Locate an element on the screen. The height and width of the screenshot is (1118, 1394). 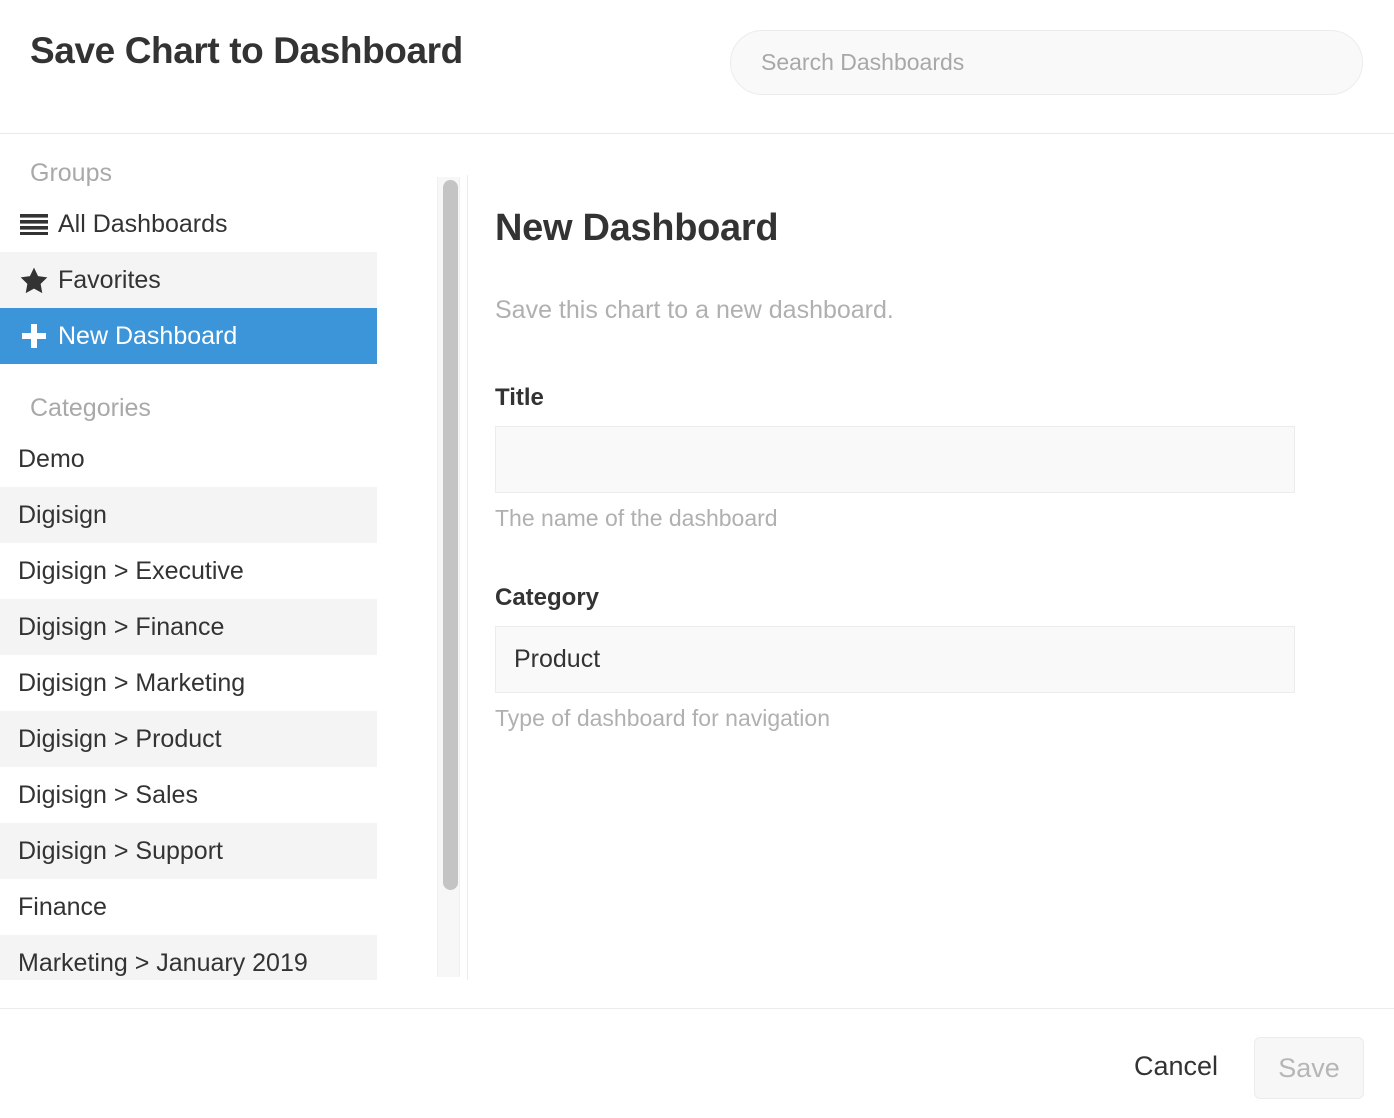
category-label: Digisign > Sales is located at coordinates (108, 794).